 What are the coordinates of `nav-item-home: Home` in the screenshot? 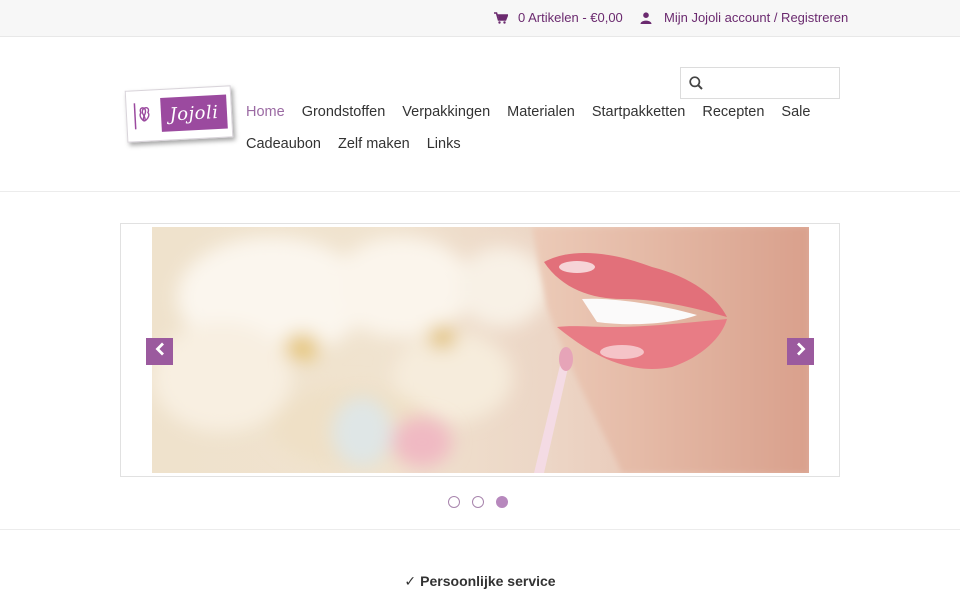 It's located at (265, 112).